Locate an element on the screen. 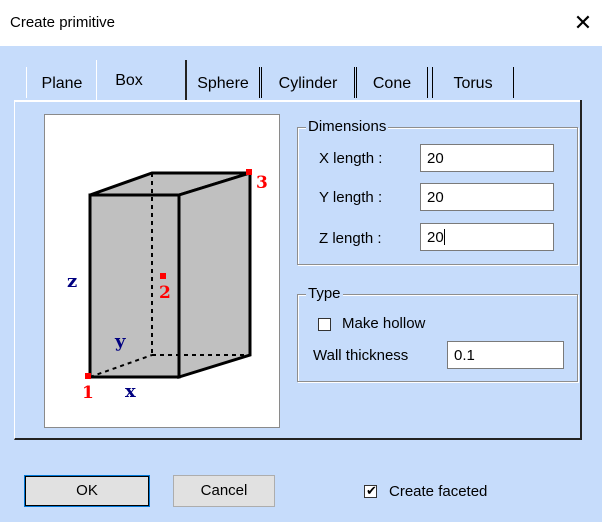 The image size is (602, 522). tab-sphere: Sphere is located at coordinates (223, 82).